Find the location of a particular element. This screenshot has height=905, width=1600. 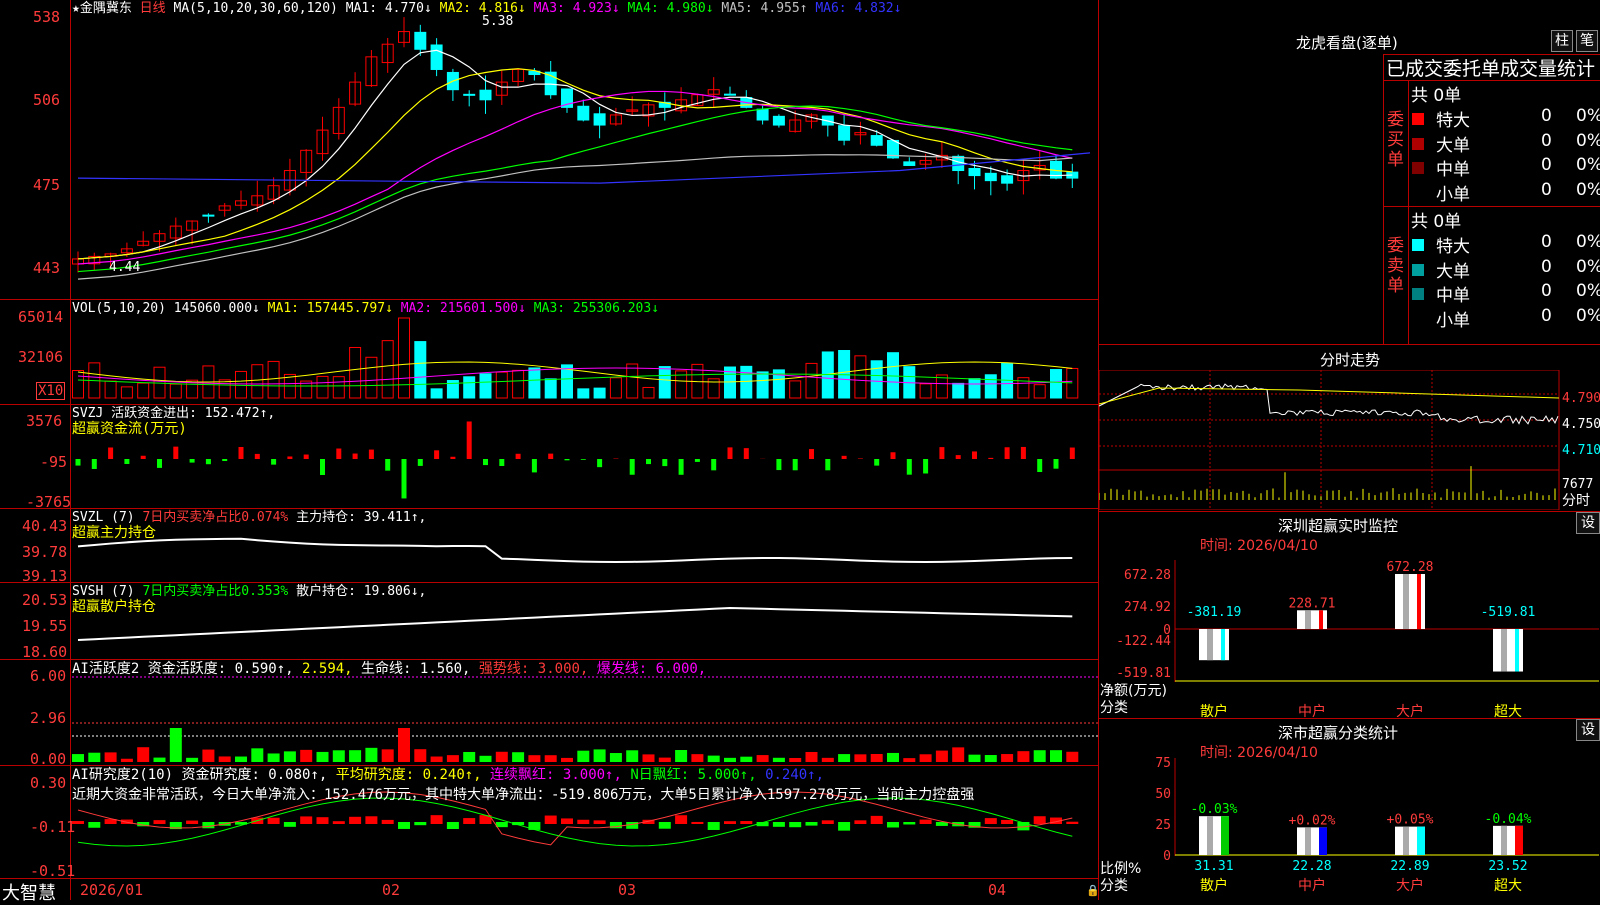

ai-active-v3: 生命线: 1.560, is located at coordinates (415, 669).